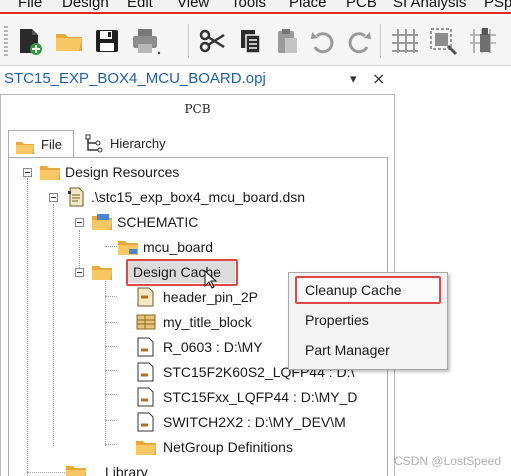 The width and height of the screenshot is (511, 476). What do you see at coordinates (165, 468) in the screenshot?
I see `tree-item-library: Library` at bounding box center [165, 468].